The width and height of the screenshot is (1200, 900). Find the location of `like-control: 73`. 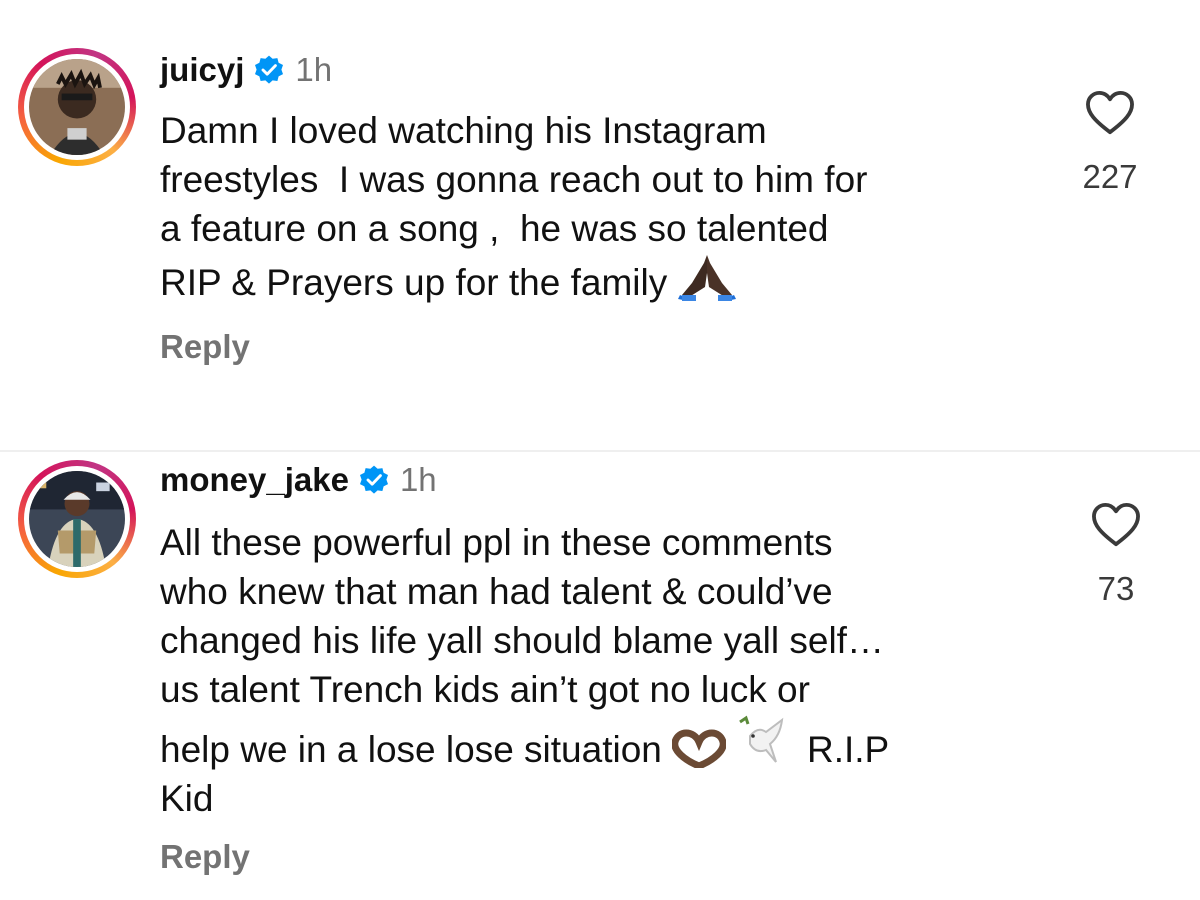

like-control: 73 is located at coordinates (1116, 555).